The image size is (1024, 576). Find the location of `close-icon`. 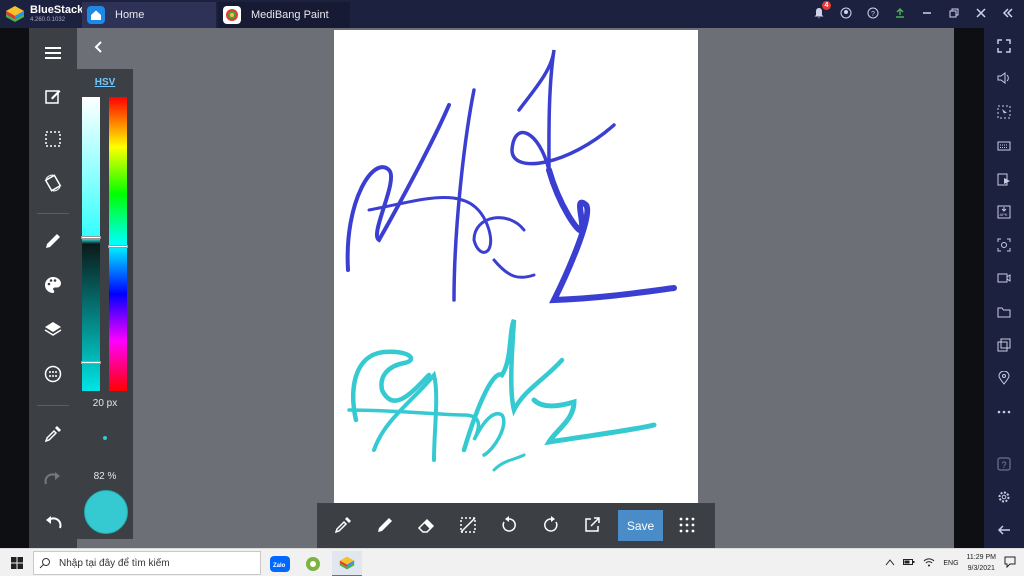

close-icon is located at coordinates (981, 13).